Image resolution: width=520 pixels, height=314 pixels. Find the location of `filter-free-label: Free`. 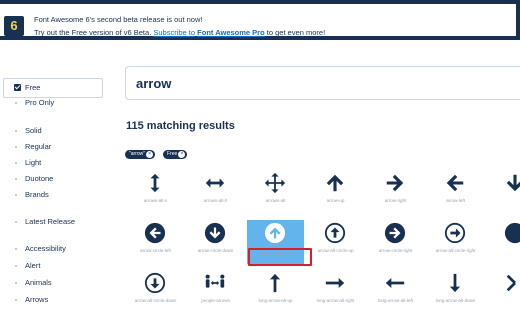

filter-free-label: Free is located at coordinates (33, 87).